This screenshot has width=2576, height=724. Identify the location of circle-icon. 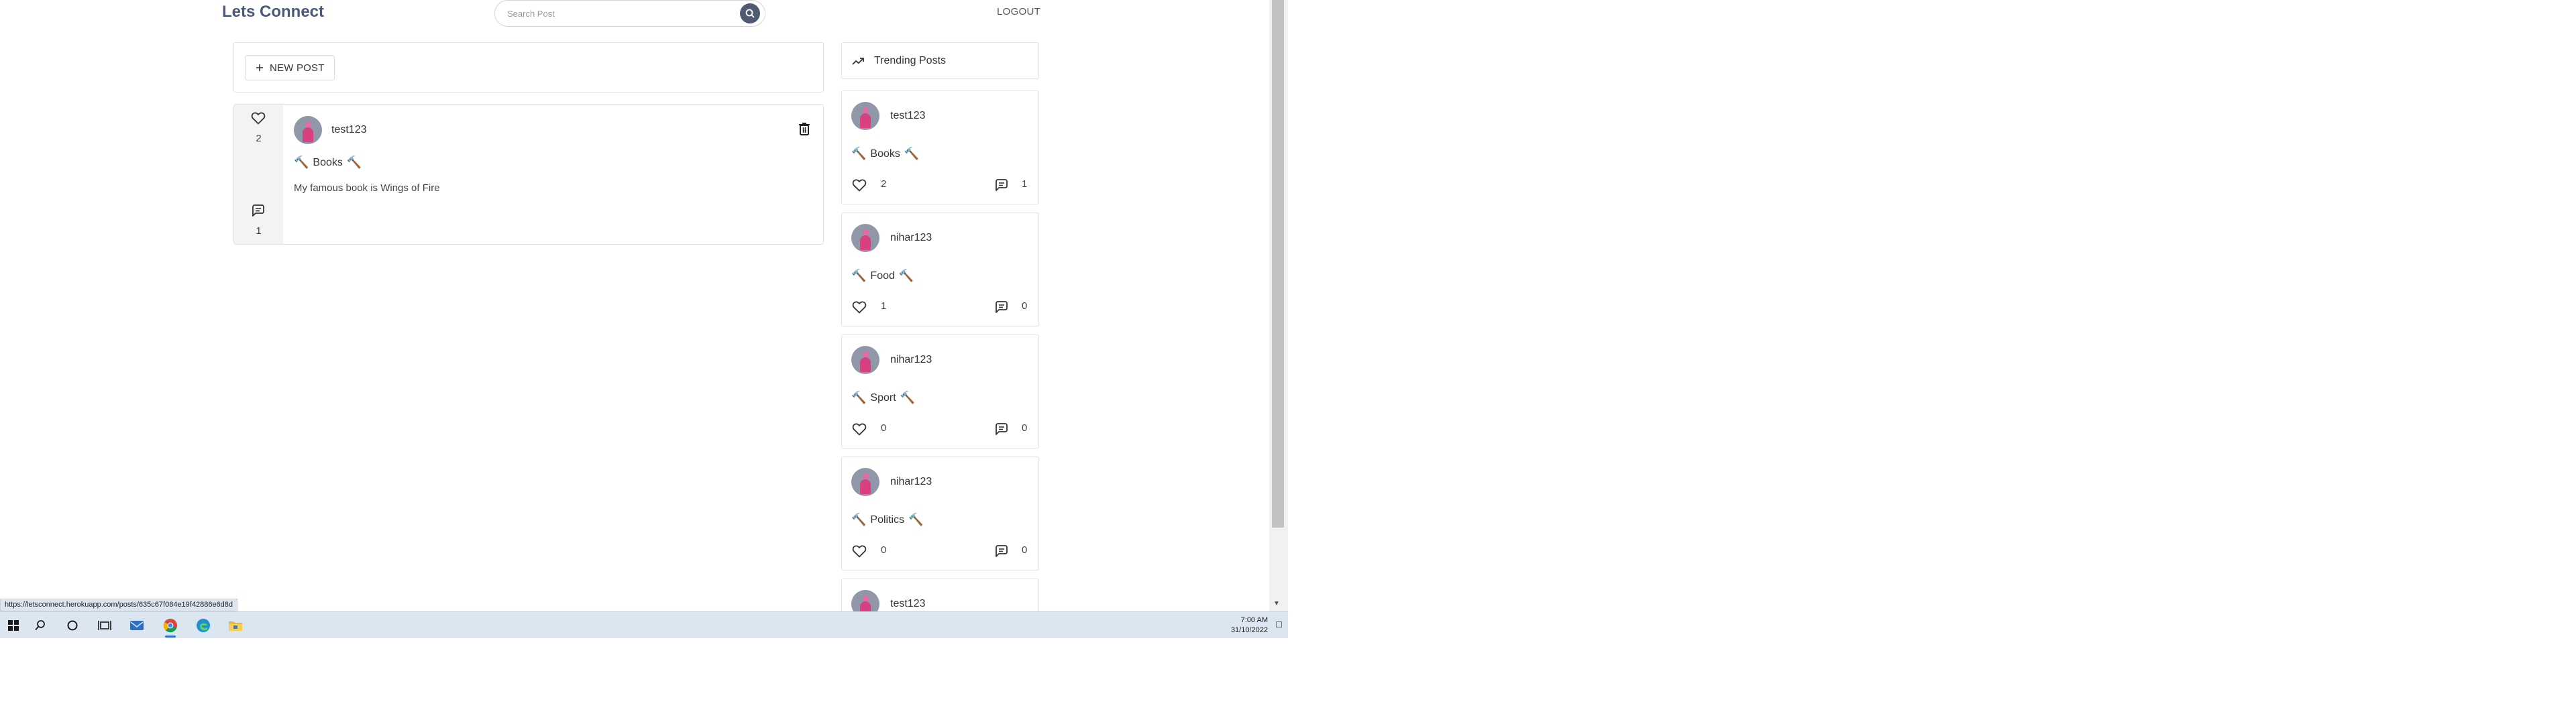
(72, 625).